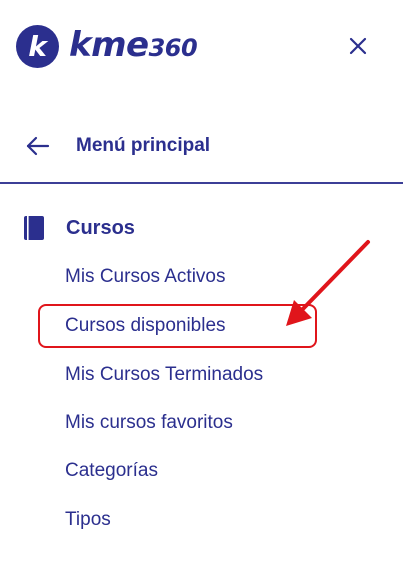 The width and height of the screenshot is (403, 565). What do you see at coordinates (145, 277) in the screenshot?
I see `menu-item-mis-cursos-activos: Mis Cursos Activos` at bounding box center [145, 277].